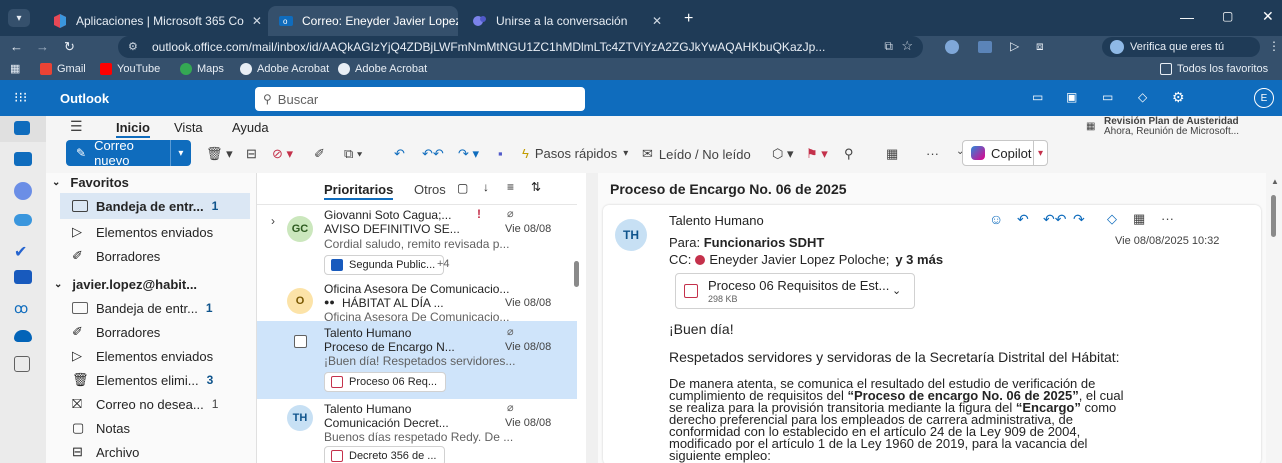 The width and height of the screenshot is (1282, 463). Describe the element at coordinates (23, 277) in the screenshot. I see `word-app-icon` at that location.